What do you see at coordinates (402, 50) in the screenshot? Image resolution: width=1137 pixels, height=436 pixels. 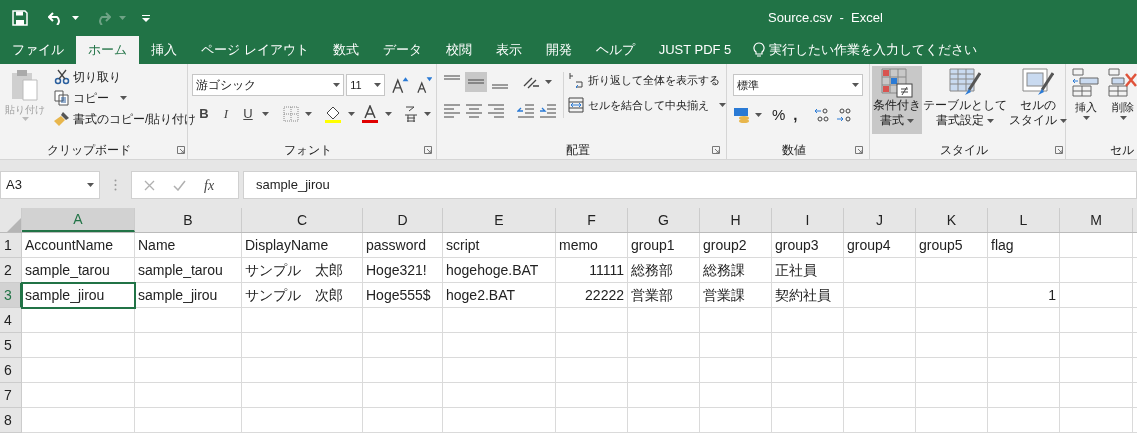 I see `ribbon-tab: データ` at bounding box center [402, 50].